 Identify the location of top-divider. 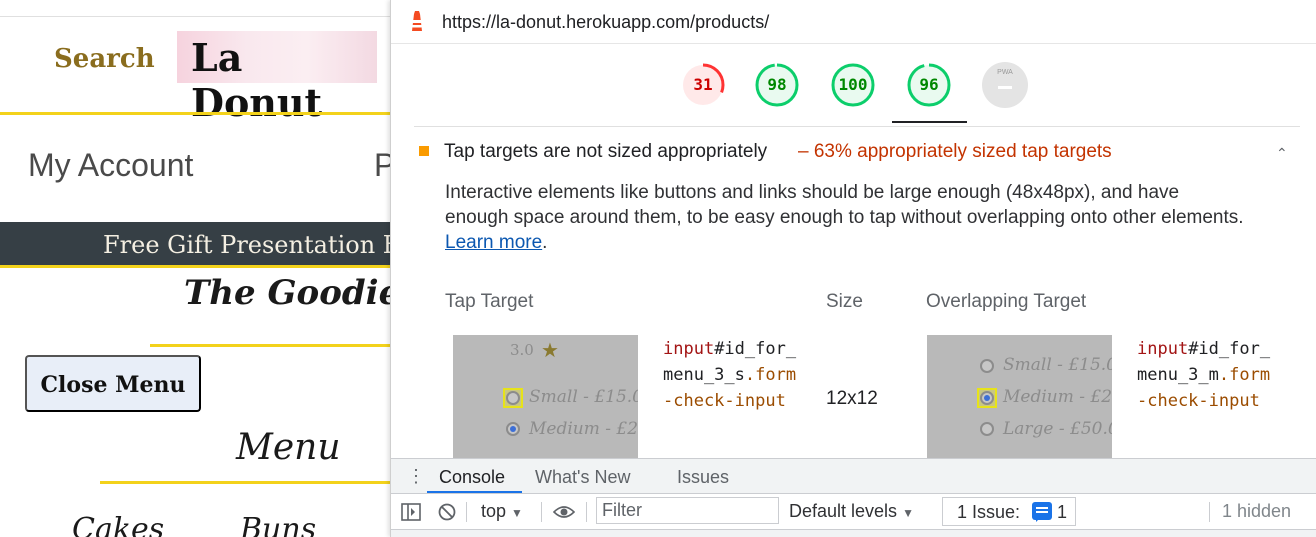
(195, 16).